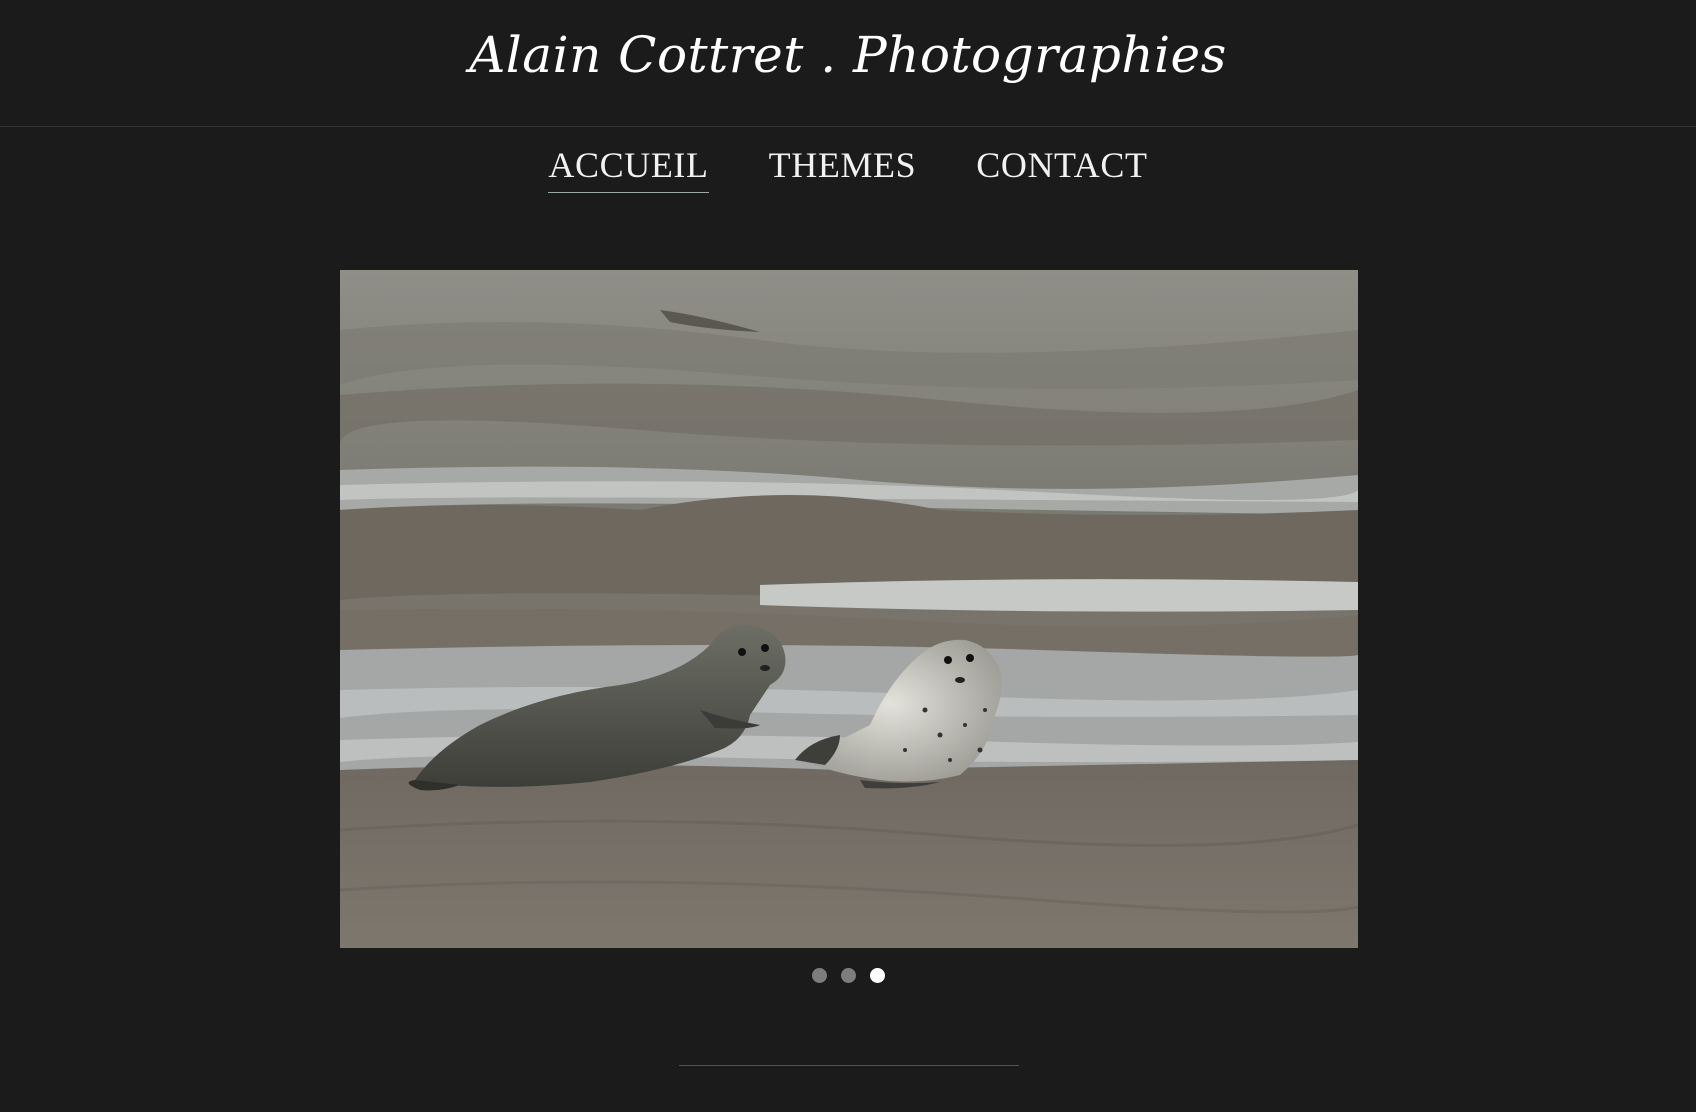 This screenshot has height=1112, width=1696. I want to click on site-header: Alain Cottret . Photographies, so click(848, 63).